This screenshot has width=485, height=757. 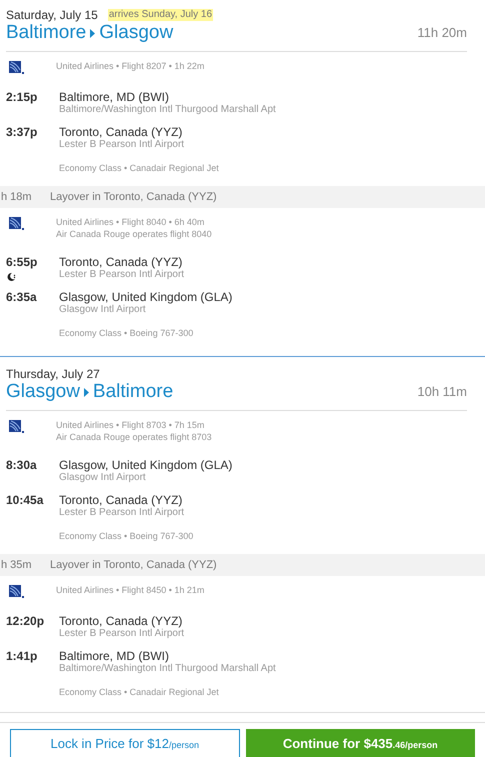 What do you see at coordinates (22, 297) in the screenshot?
I see `departure-time: 6:35a` at bounding box center [22, 297].